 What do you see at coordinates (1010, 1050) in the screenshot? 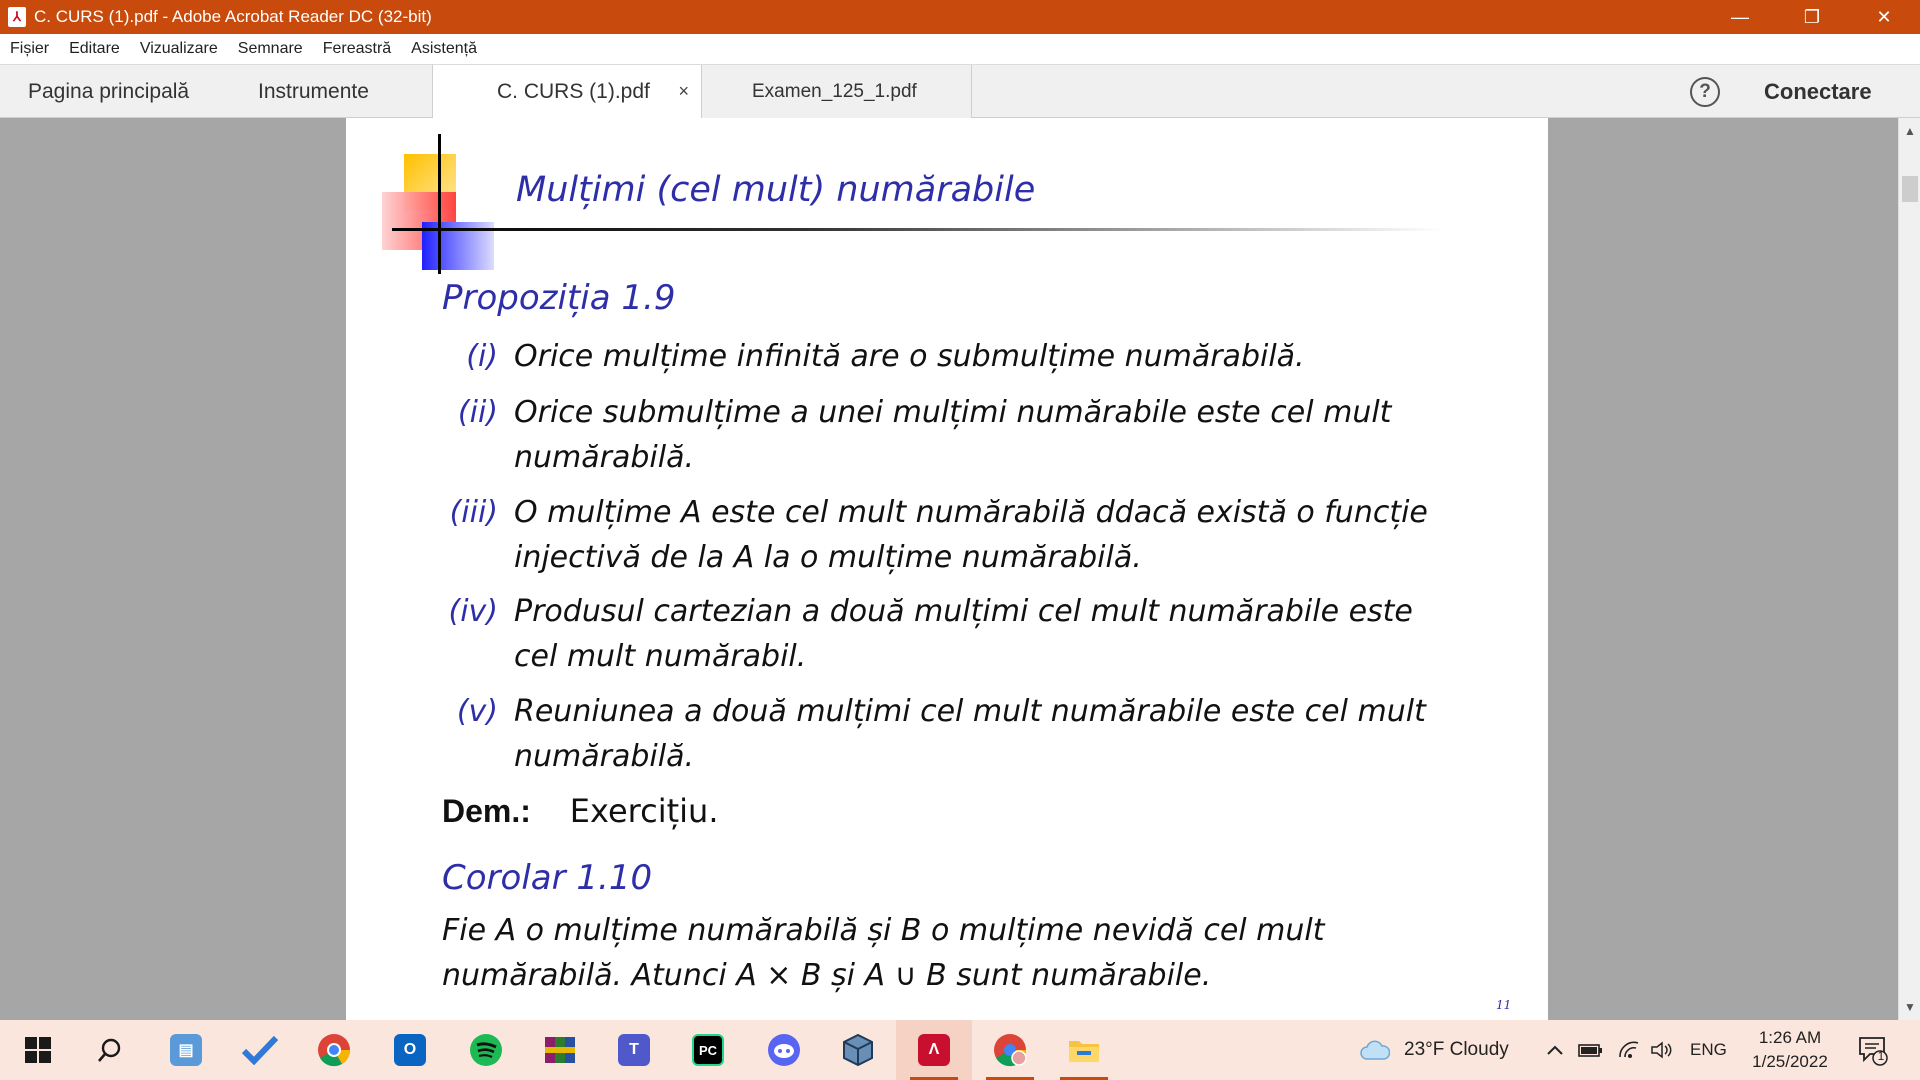
I see `chrome-profile-icon` at bounding box center [1010, 1050].